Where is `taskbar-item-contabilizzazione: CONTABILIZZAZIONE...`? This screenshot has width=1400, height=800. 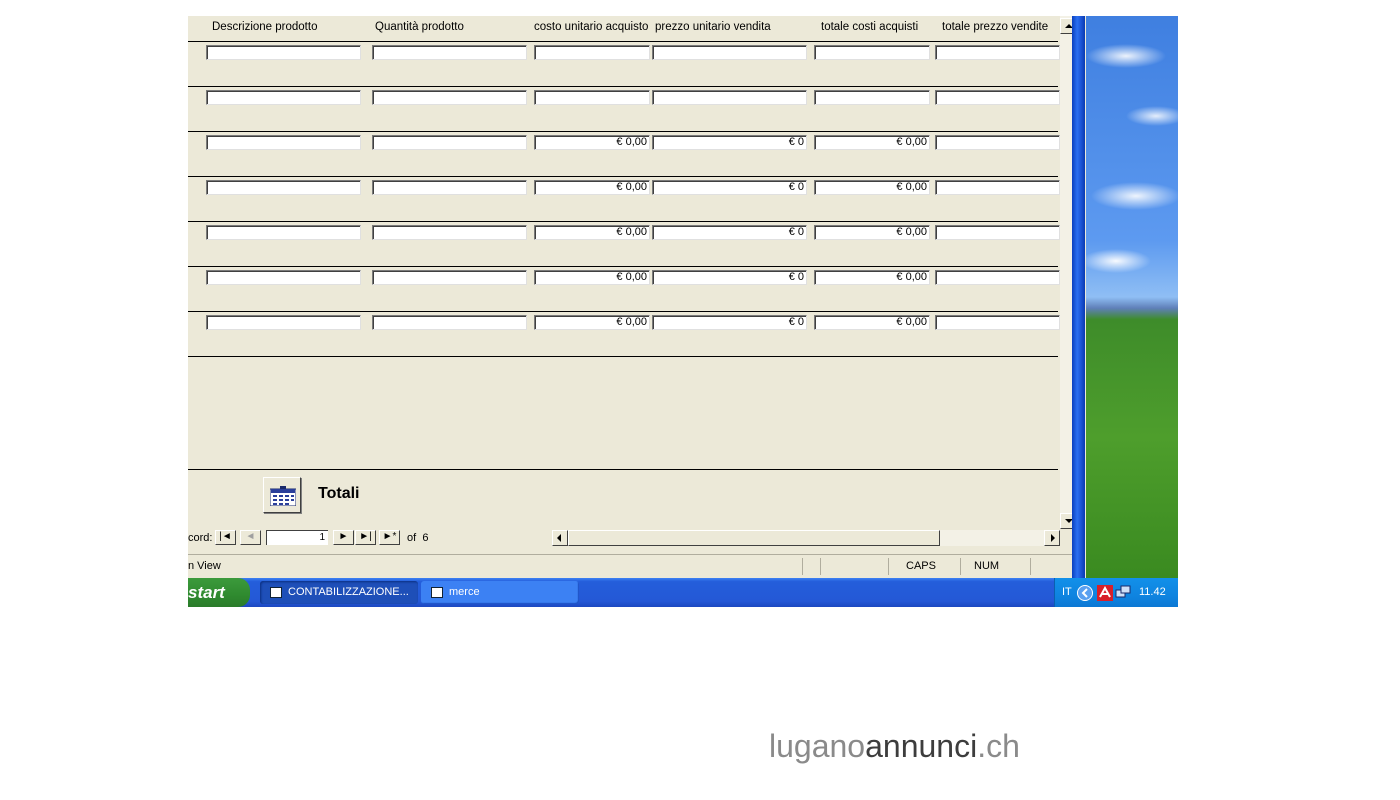
taskbar-item-contabilizzazione: CONTABILIZZAZIONE... is located at coordinates (339, 592).